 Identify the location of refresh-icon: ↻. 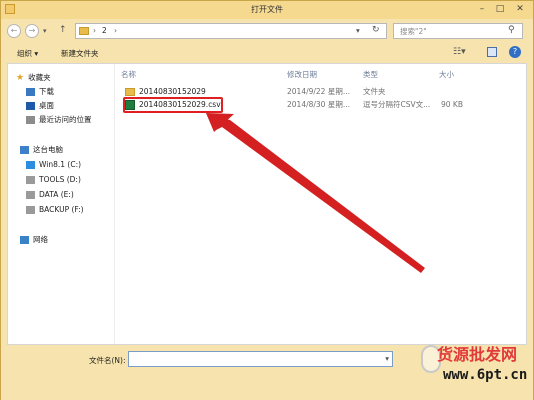
(376, 30).